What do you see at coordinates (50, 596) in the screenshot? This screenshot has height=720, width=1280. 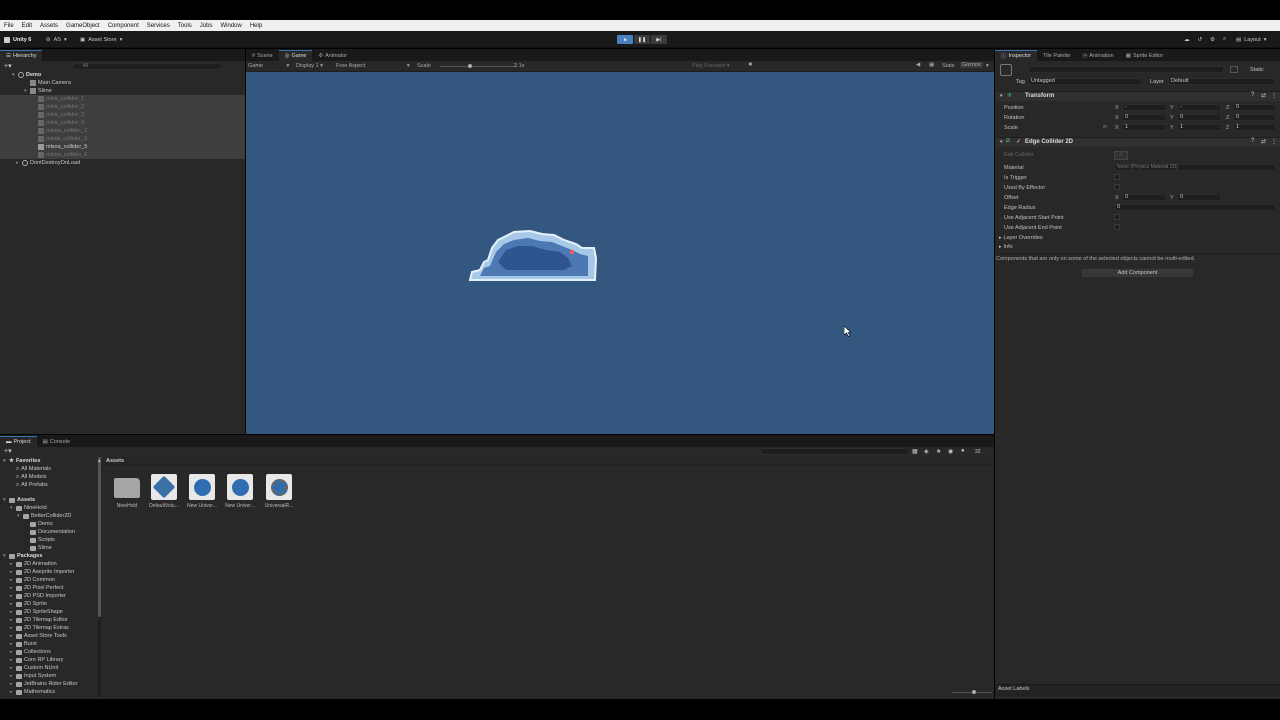 I see `list-item: ▸ 2D PSD Importer` at bounding box center [50, 596].